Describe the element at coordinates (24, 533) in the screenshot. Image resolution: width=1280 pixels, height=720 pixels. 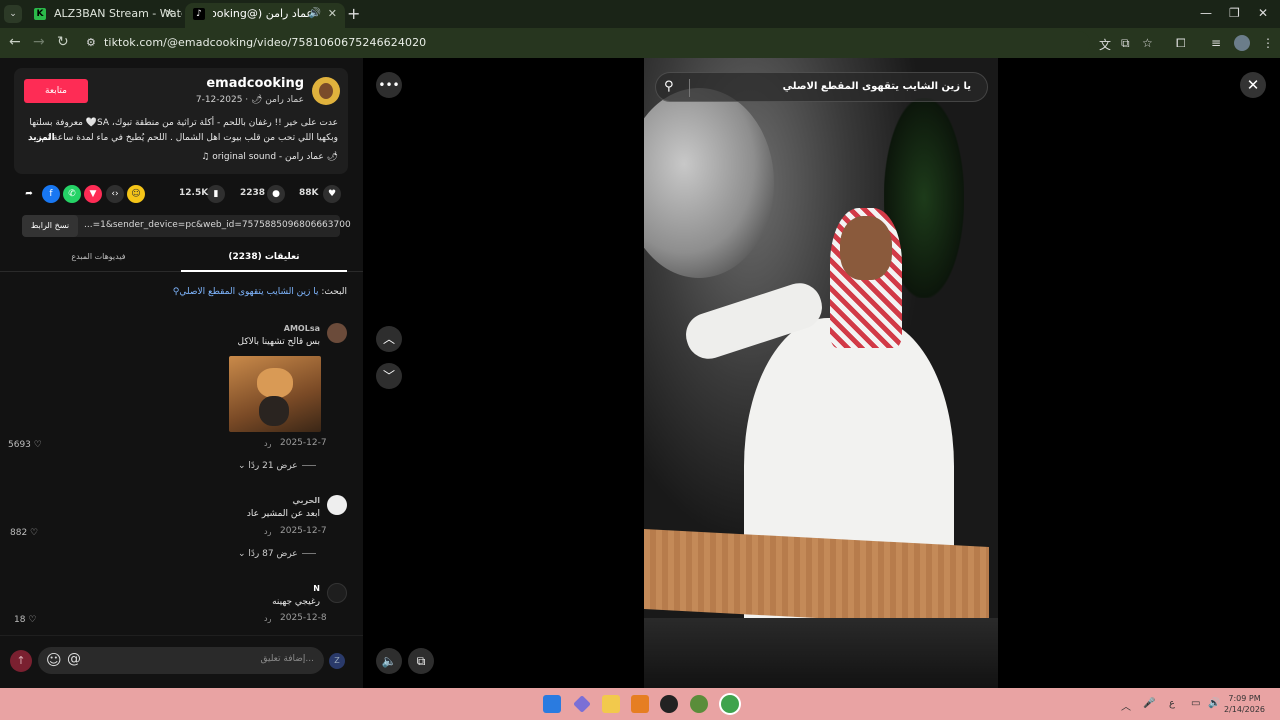
I see `comment-likes: 882 ♡` at that location.